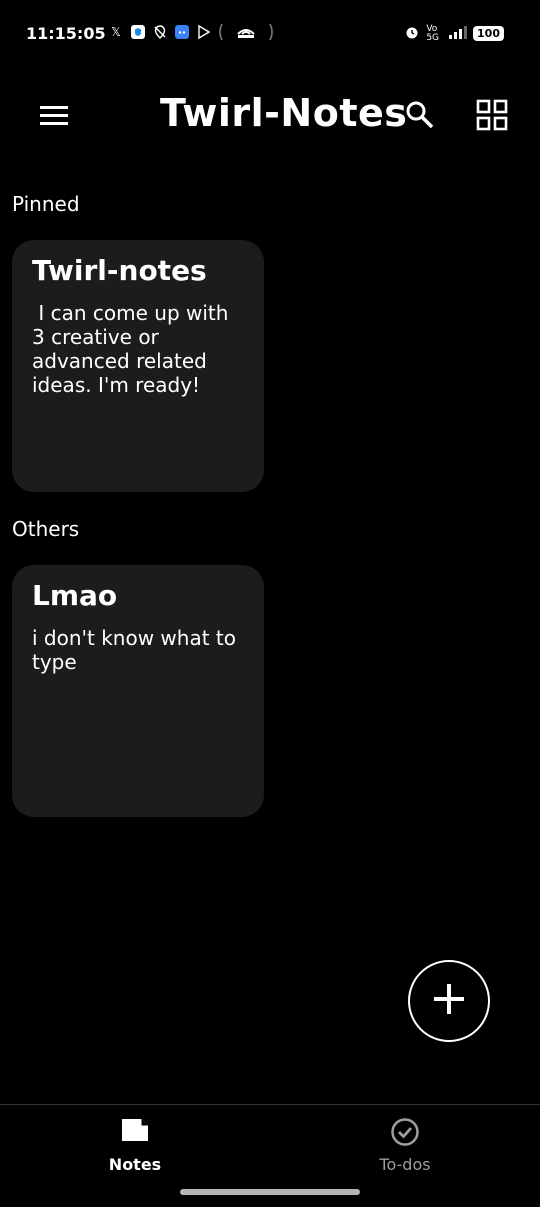 Image resolution: width=540 pixels, height=1207 pixels. What do you see at coordinates (204, 32) in the screenshot?
I see `play-store-icon` at bounding box center [204, 32].